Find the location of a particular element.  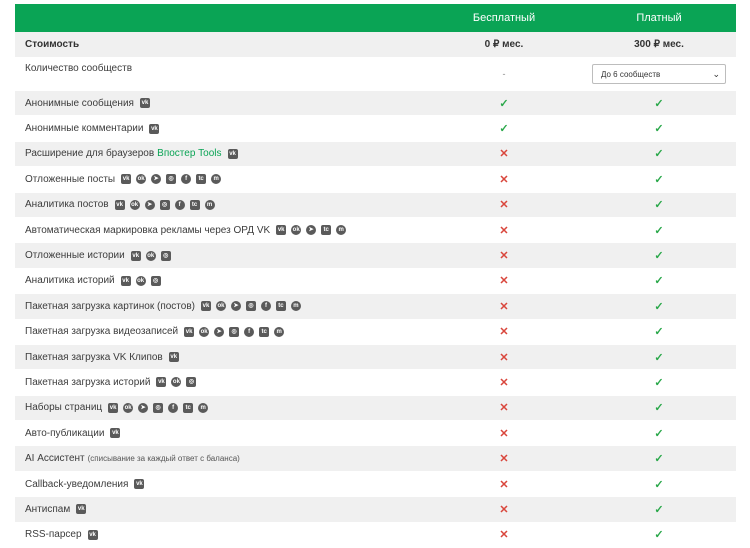

feature-label: Пакетная загрузка историй is located at coordinates (88, 382).